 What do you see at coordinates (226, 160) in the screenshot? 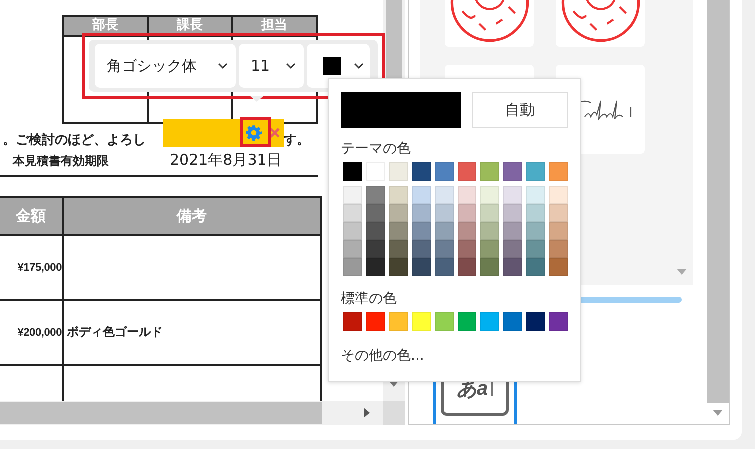
I see `validity-date: 2021年8月31日` at bounding box center [226, 160].